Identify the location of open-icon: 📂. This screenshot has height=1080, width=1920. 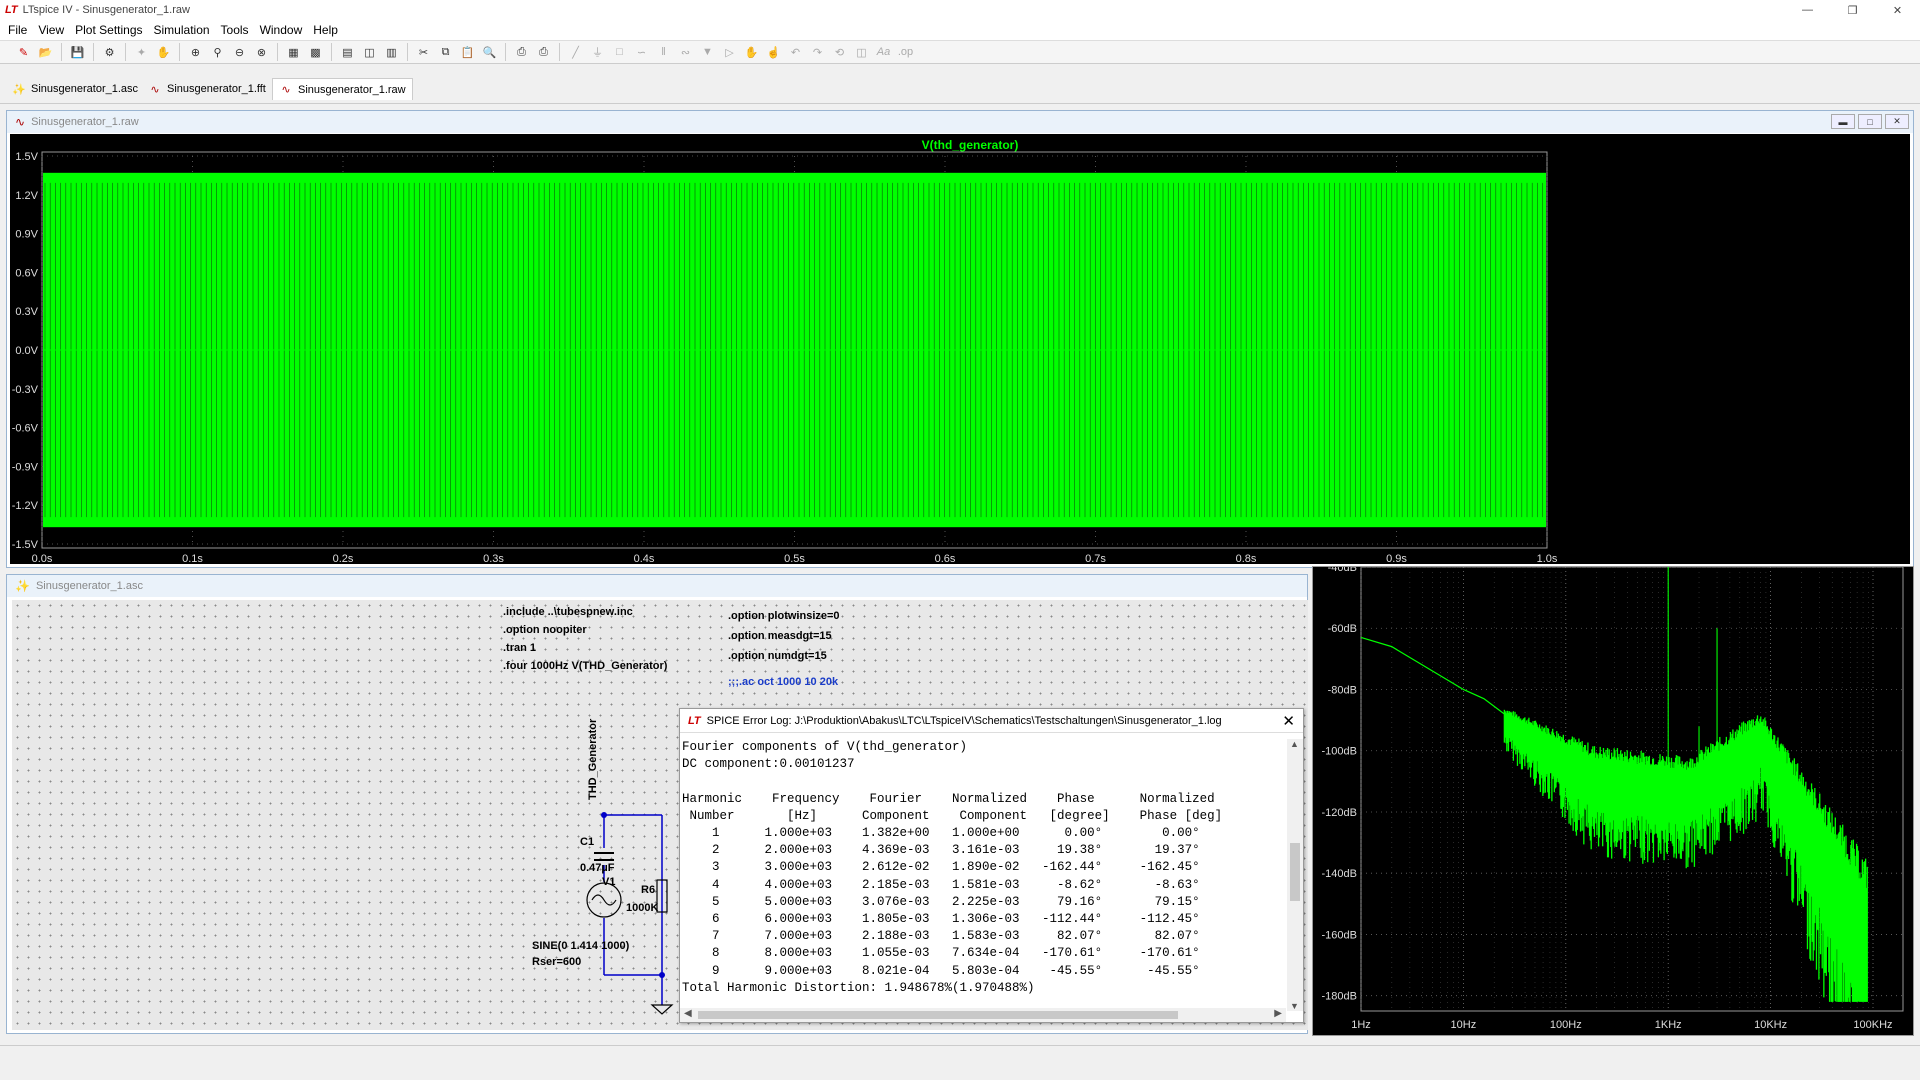
(45, 52).